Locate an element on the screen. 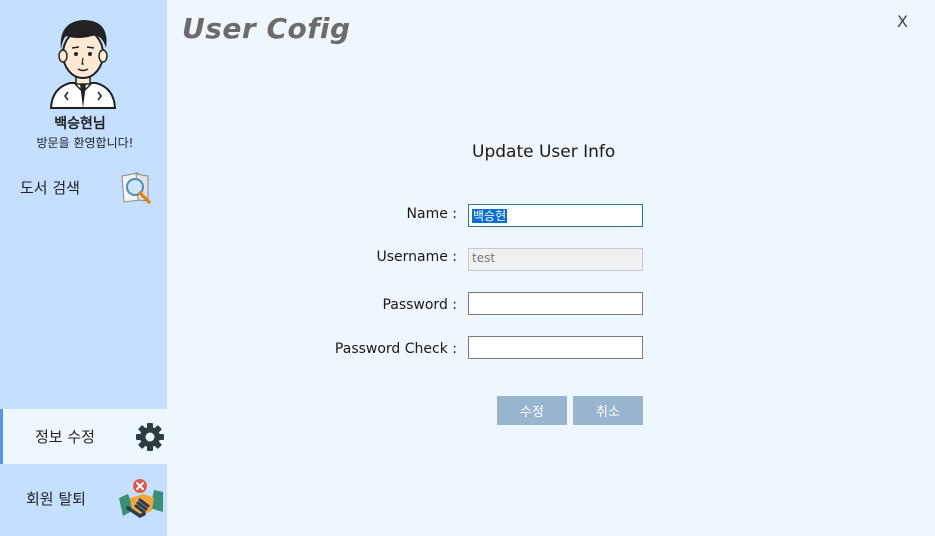  nav-item-withdraw-label: 회원 탈퇴 is located at coordinates (56, 498).